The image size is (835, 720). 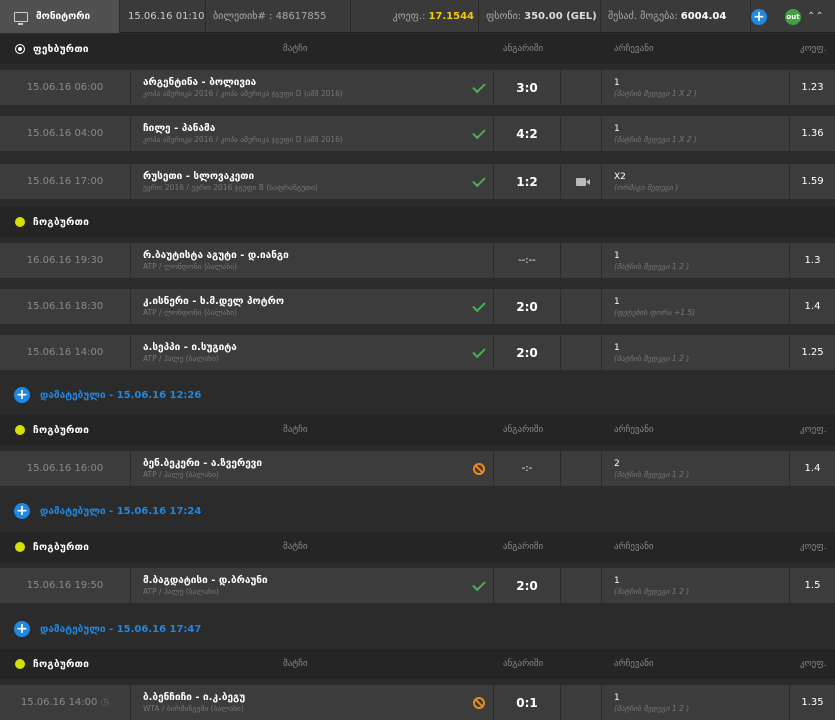 I want to click on pick-coef: 1.5, so click(x=812, y=585).